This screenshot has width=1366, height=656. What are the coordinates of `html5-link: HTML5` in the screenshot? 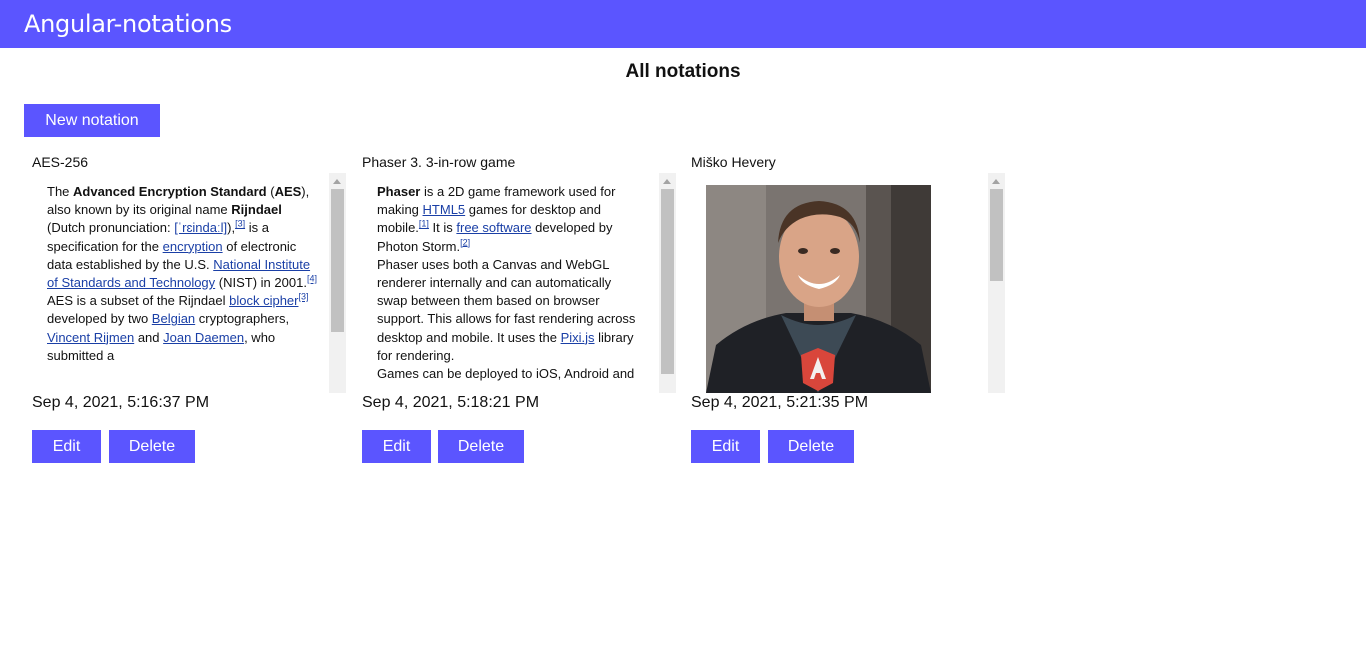 It's located at (444, 209).